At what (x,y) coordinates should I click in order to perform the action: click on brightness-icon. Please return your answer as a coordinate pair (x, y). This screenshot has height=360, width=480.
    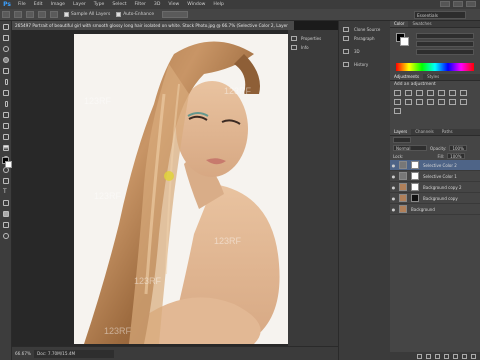
    Looking at the image, I should click on (397, 93).